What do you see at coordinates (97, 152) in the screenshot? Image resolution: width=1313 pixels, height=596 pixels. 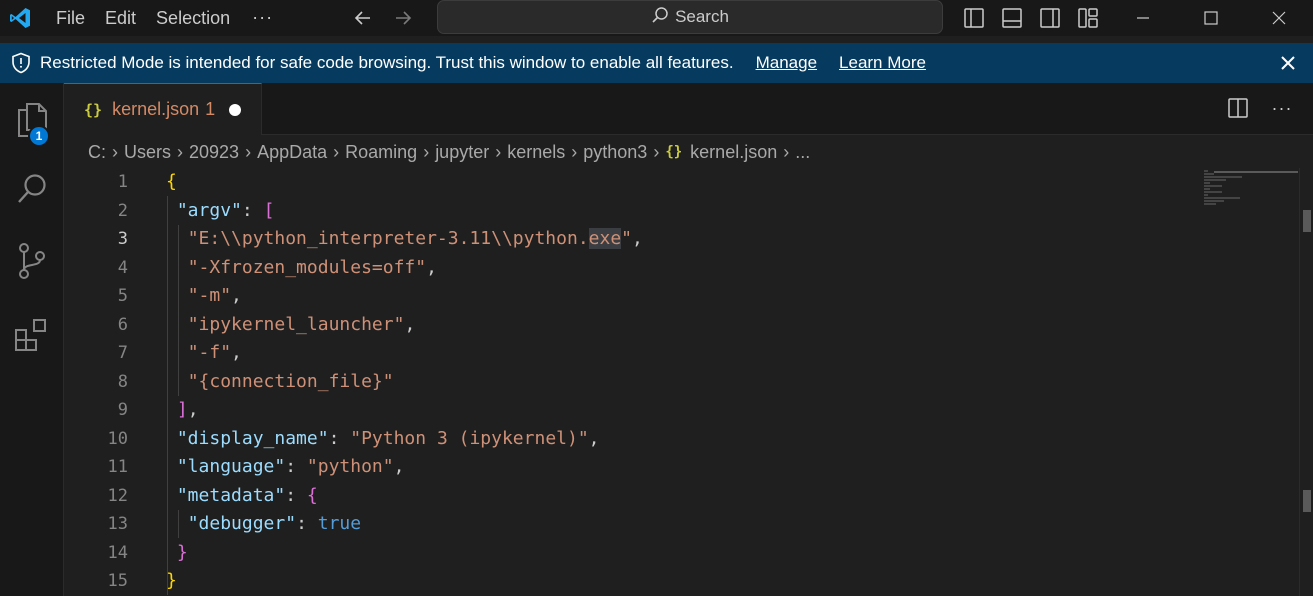 I see `breadcrumb-segment: C:` at bounding box center [97, 152].